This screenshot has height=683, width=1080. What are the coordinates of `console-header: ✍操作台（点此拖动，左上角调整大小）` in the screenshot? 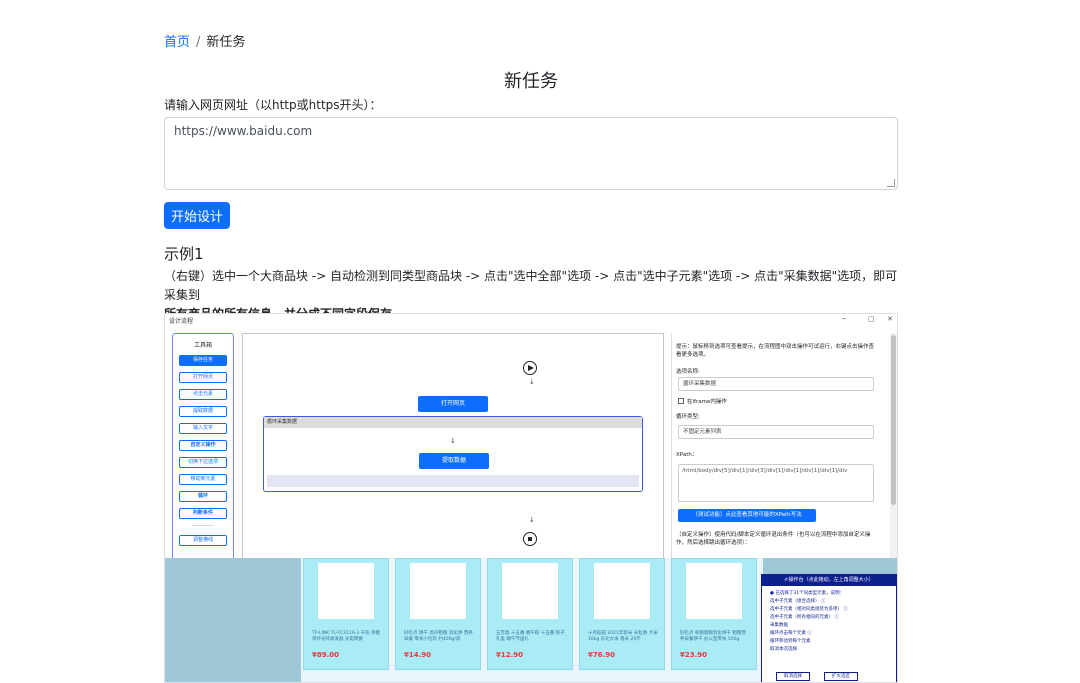 It's located at (829, 580).